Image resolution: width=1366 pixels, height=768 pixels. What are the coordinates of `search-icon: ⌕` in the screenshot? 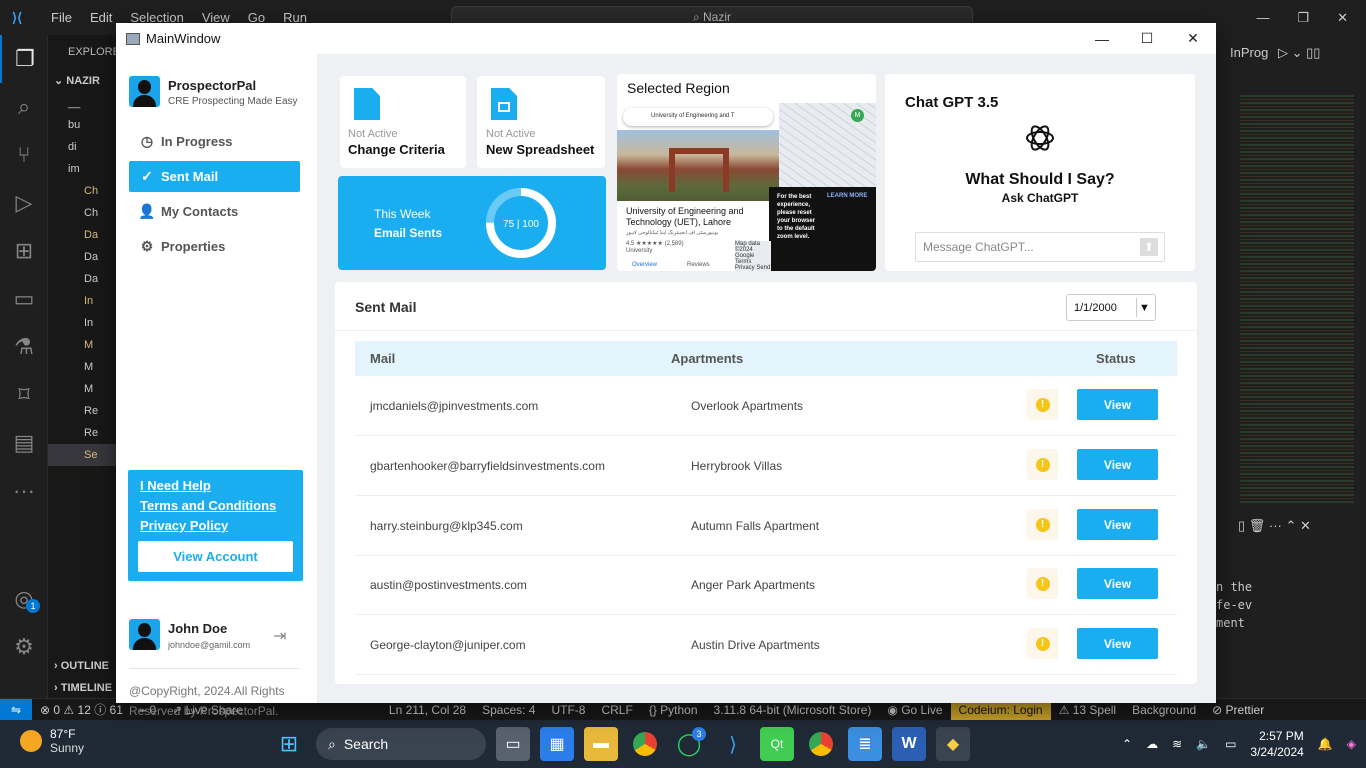 It's located at (24, 107).